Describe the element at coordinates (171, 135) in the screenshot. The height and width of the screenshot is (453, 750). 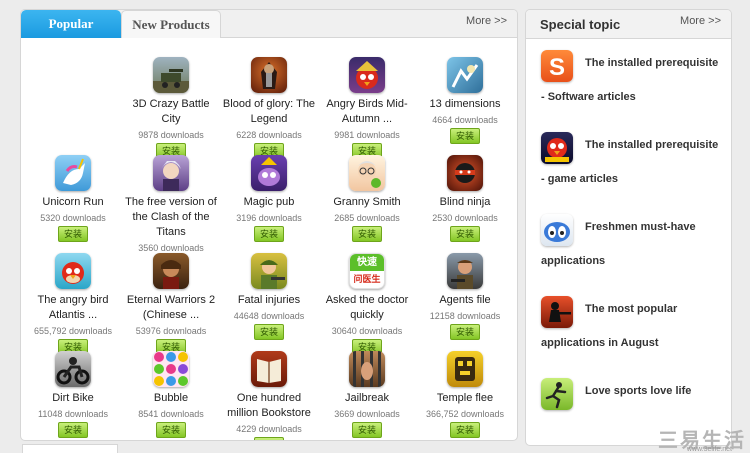
I see `download-count: 9878 downloads` at that location.